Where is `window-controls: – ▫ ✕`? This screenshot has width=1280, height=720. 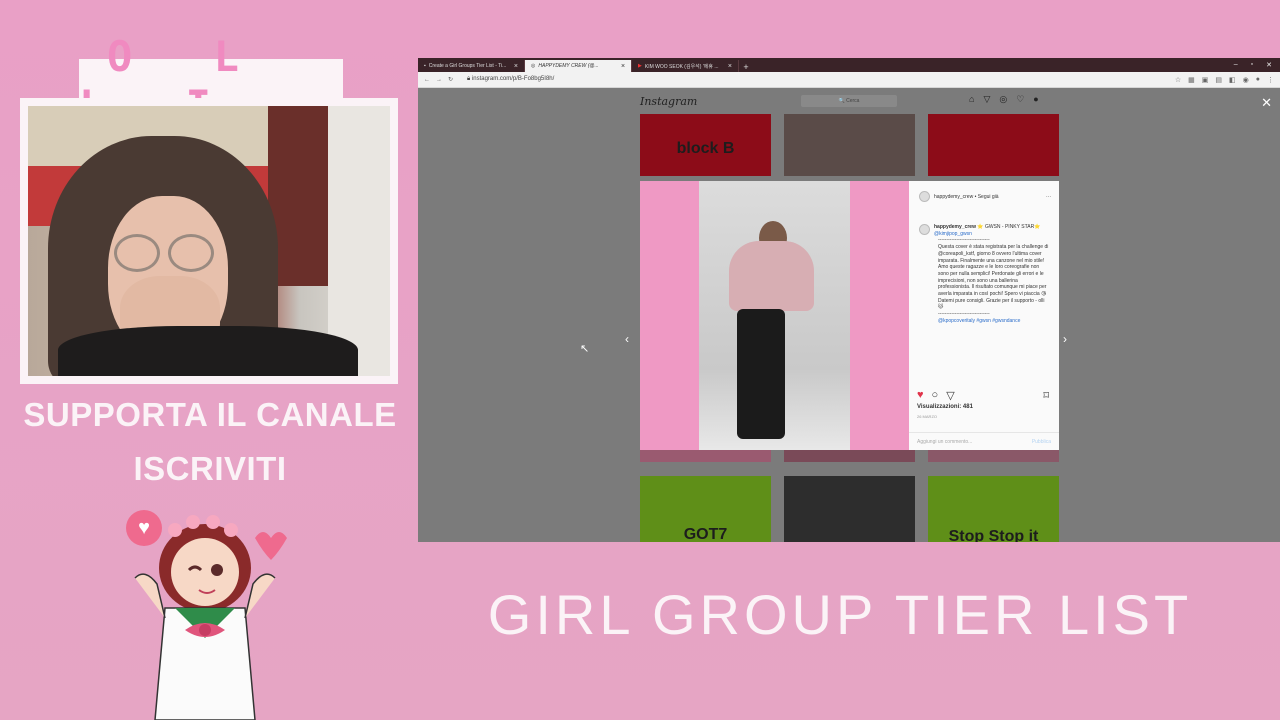
window-controls: – ▫ ✕ is located at coordinates (1257, 65).